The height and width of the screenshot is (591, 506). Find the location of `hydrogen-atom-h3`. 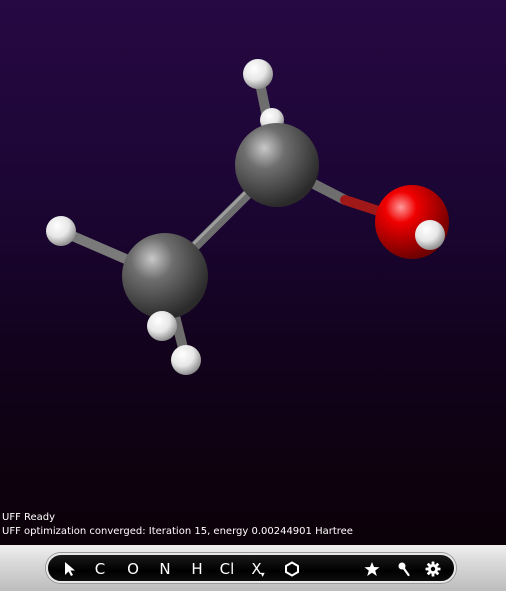

hydrogen-atom-h3 is located at coordinates (61, 231).